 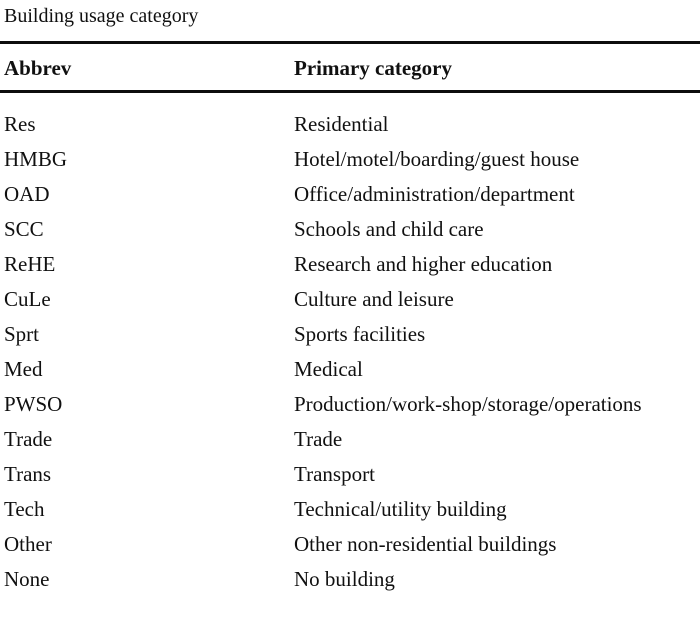 What do you see at coordinates (27, 299) in the screenshot?
I see `cell-abbrev: CuLe` at bounding box center [27, 299].